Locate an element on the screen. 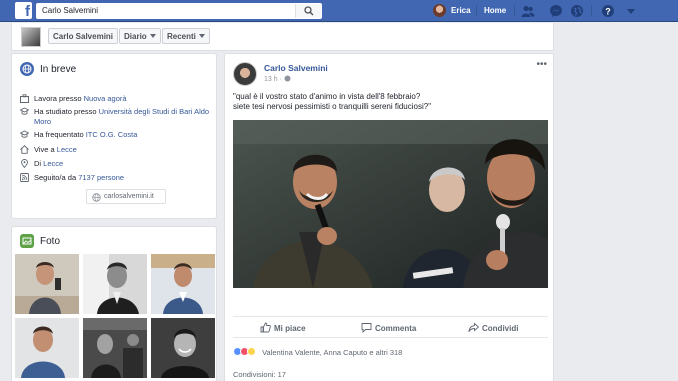 Image resolution: width=678 pixels, height=381 pixels. rss-icon is located at coordinates (24, 177).